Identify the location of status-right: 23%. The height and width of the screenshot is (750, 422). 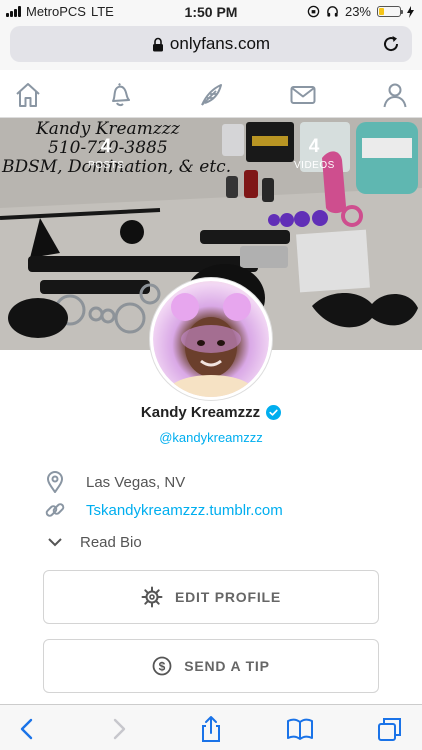
(360, 11).